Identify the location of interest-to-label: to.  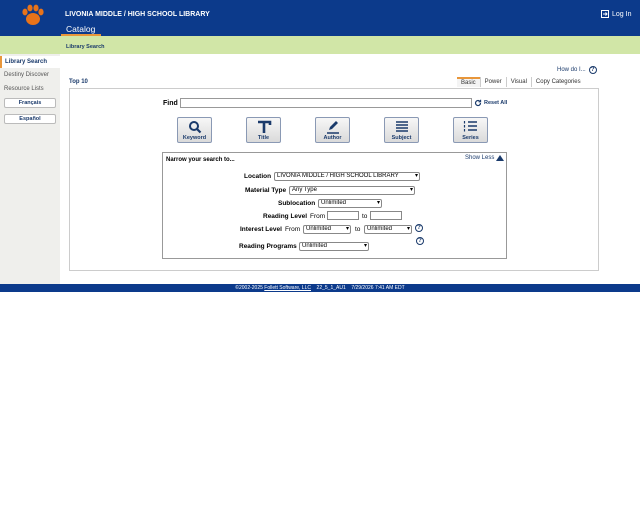
(358, 229).